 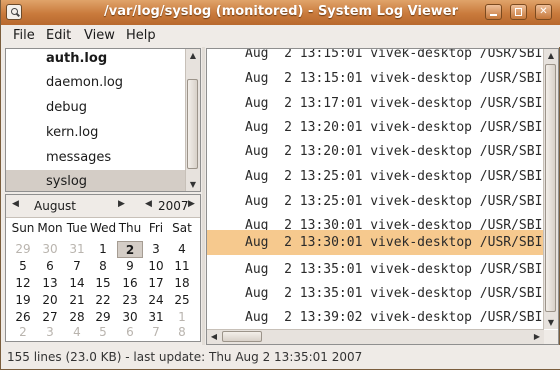 I want to click on maximize-button, so click(x=518, y=12).